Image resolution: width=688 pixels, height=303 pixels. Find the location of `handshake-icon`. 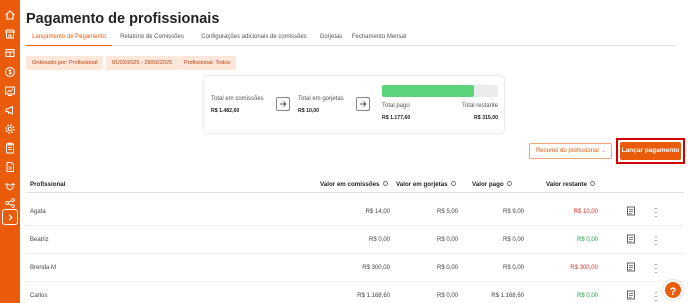

handshake-icon is located at coordinates (10, 186).